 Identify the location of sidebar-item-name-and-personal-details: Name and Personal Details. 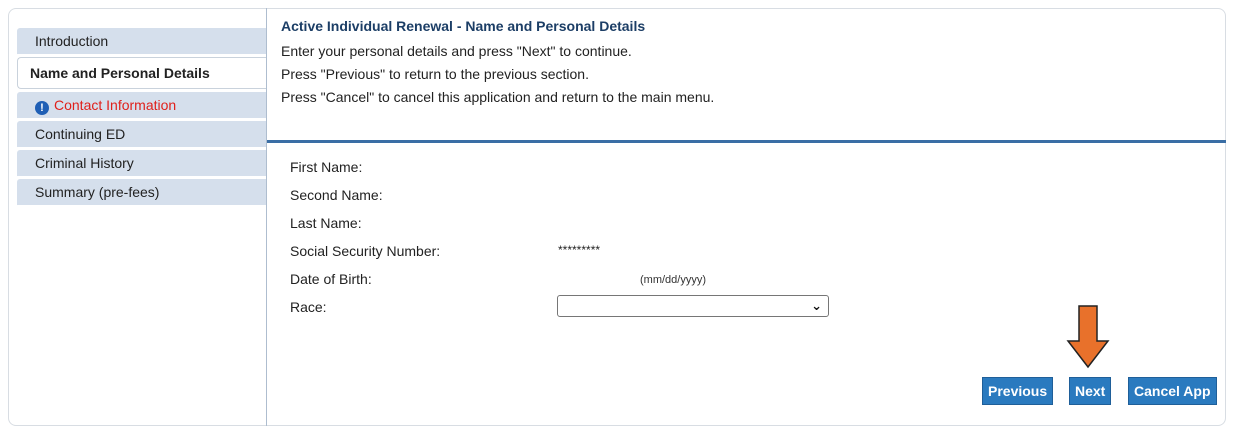
(141, 73).